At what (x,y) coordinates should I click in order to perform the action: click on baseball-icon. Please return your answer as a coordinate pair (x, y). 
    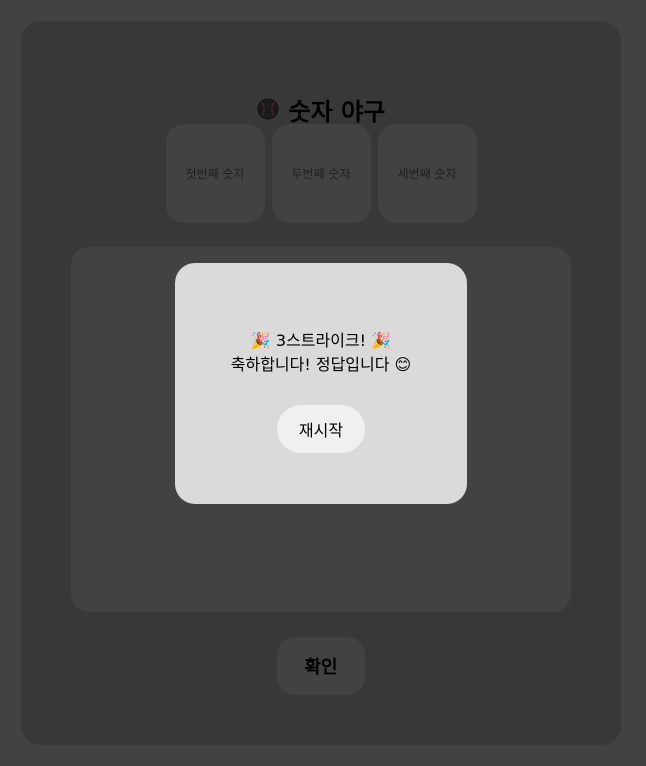
    Looking at the image, I should click on (268, 109).